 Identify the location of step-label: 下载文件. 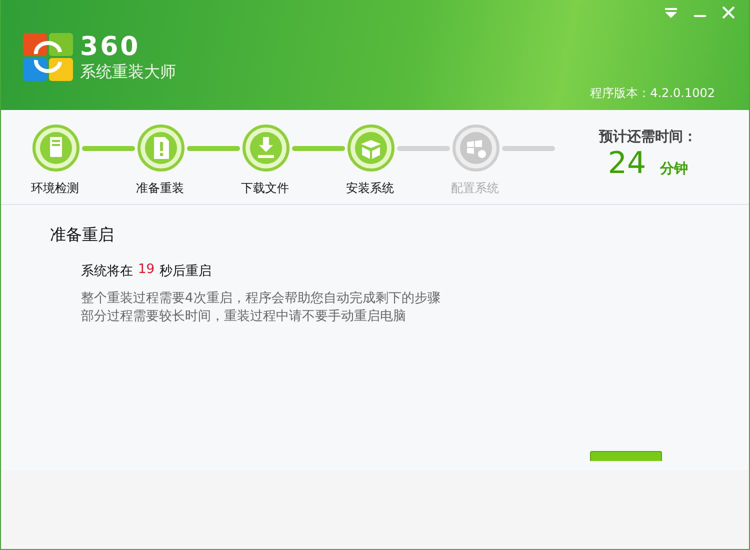
(265, 188).